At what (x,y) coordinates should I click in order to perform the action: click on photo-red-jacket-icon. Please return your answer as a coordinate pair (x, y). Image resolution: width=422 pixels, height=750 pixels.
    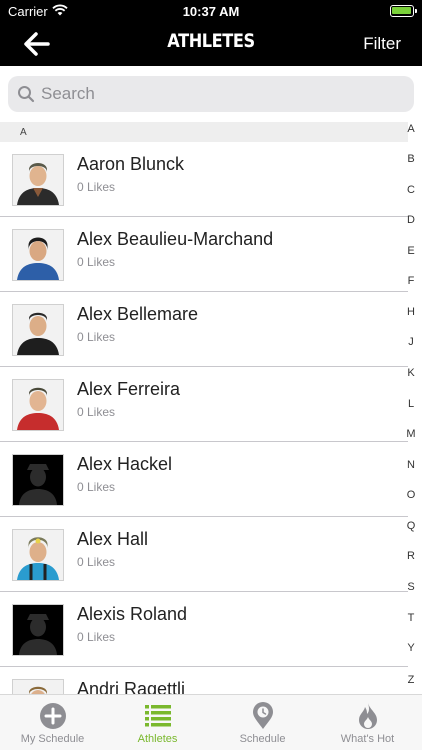
    Looking at the image, I should click on (38, 405).